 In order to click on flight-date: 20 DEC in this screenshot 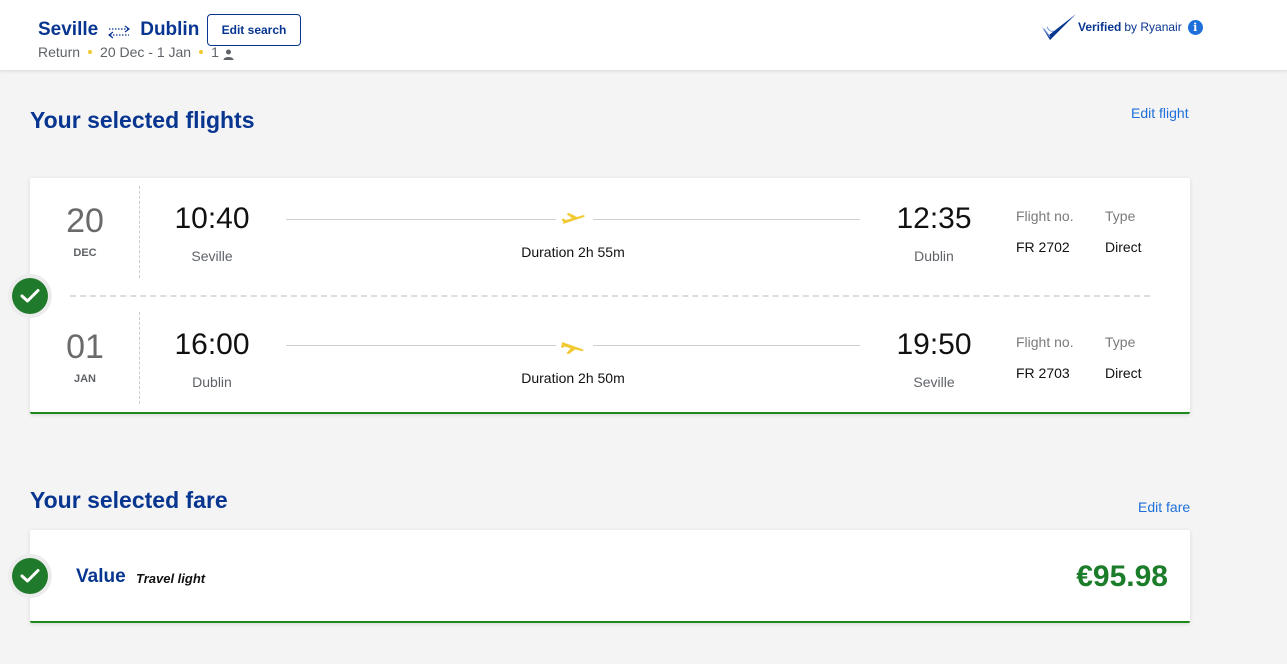, I will do `click(85, 232)`.